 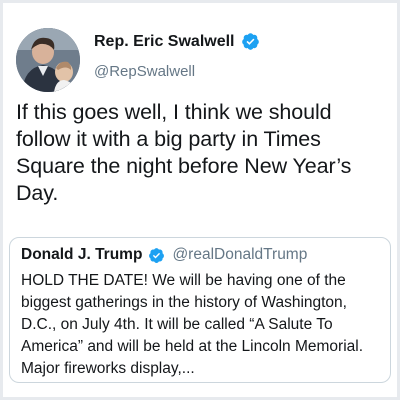 What do you see at coordinates (81, 255) in the screenshot?
I see `quoted-author-display-name: Donald J. Trump` at bounding box center [81, 255].